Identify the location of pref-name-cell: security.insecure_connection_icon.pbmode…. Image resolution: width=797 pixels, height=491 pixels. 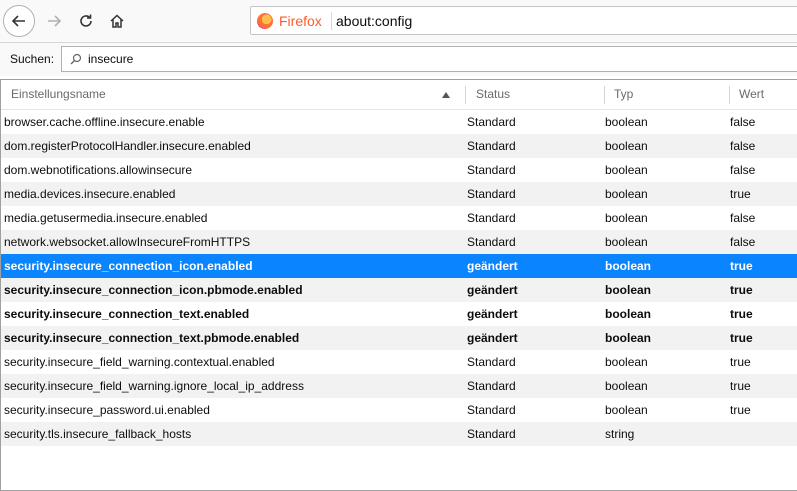
(153, 290).